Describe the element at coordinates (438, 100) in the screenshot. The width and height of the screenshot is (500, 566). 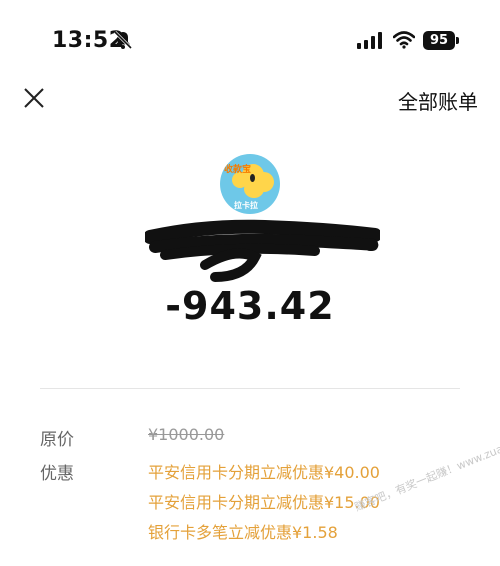
I see `all-bills-link: 全部账单` at that location.